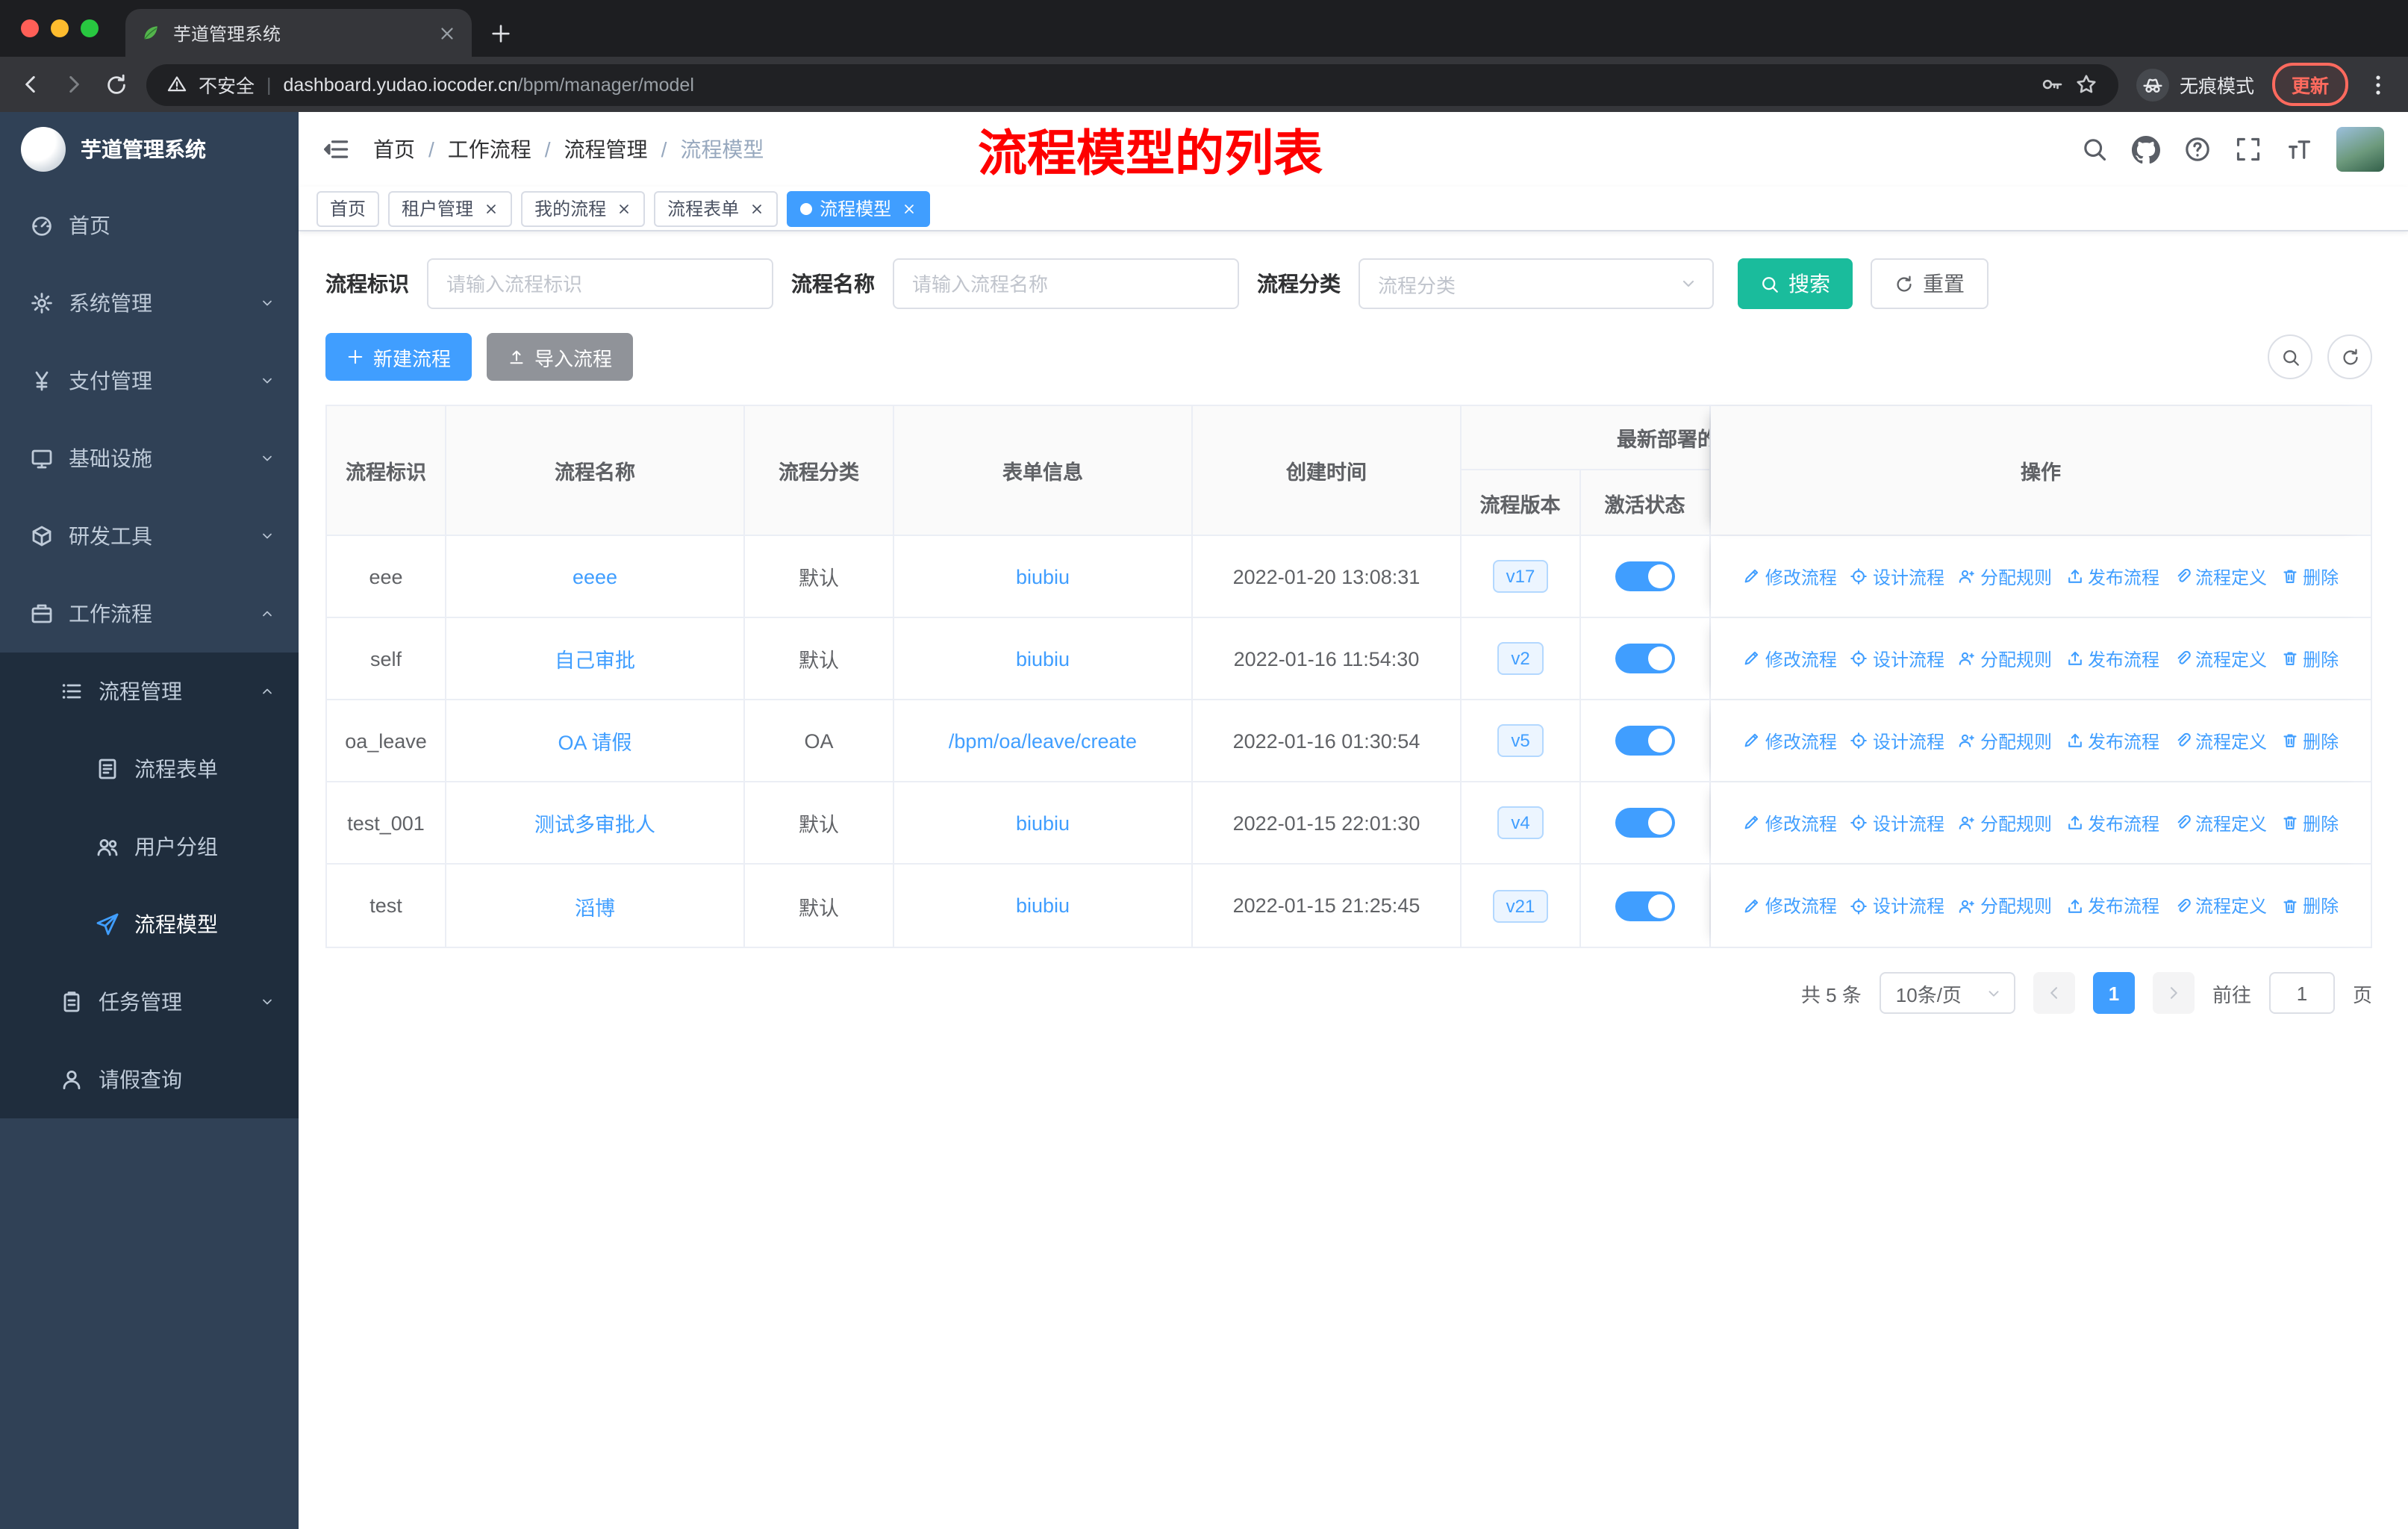  What do you see at coordinates (2146, 149) in the screenshot?
I see `github-icon` at bounding box center [2146, 149].